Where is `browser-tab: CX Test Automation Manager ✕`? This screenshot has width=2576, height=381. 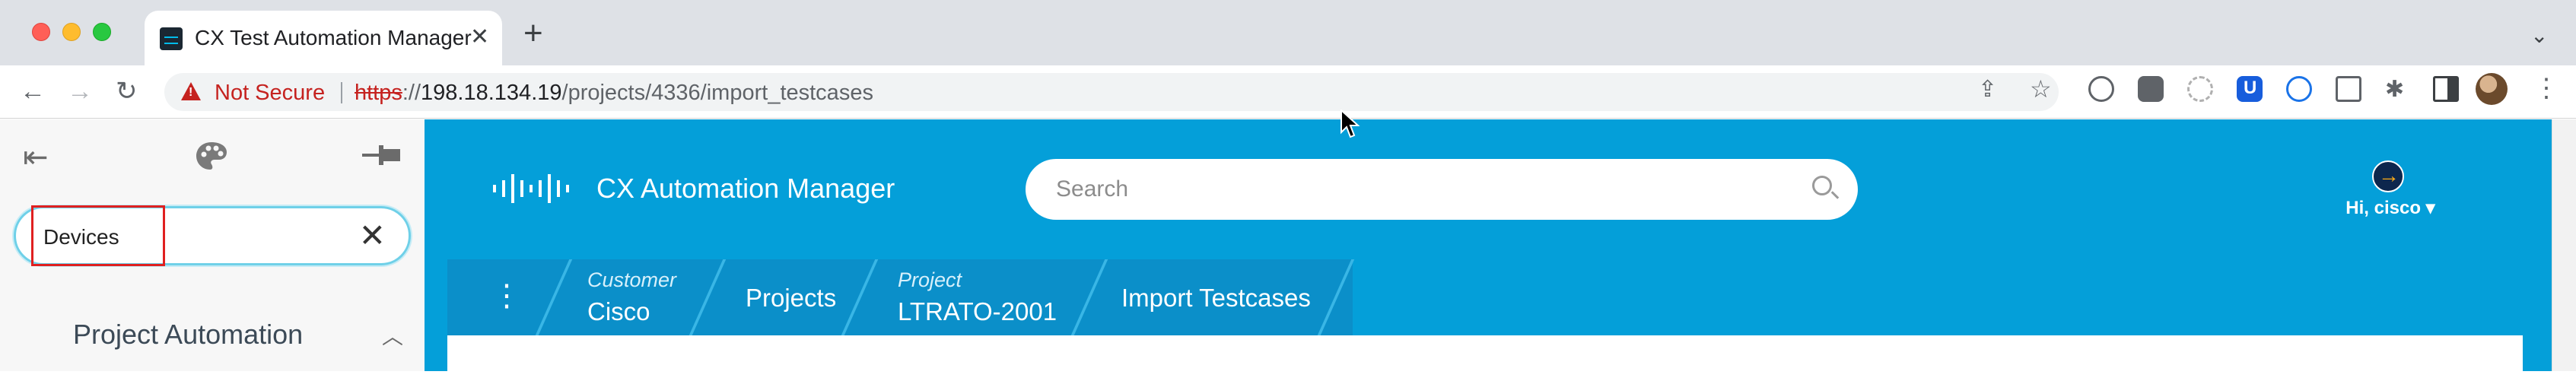
browser-tab: CX Test Automation Manager ✕ is located at coordinates (323, 38).